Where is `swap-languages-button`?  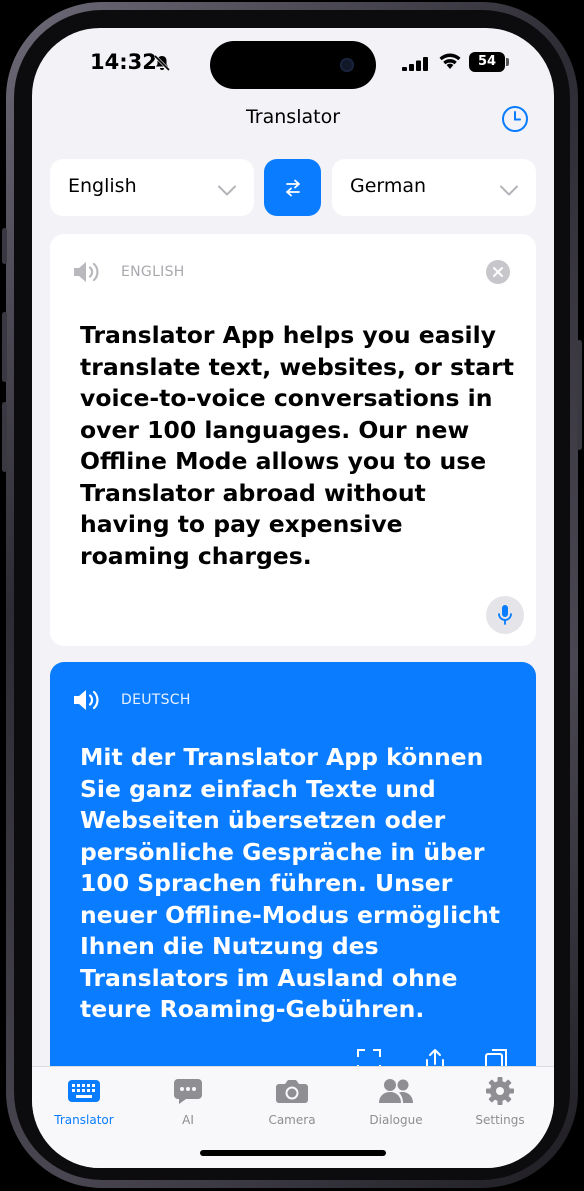
swap-languages-button is located at coordinates (292, 187).